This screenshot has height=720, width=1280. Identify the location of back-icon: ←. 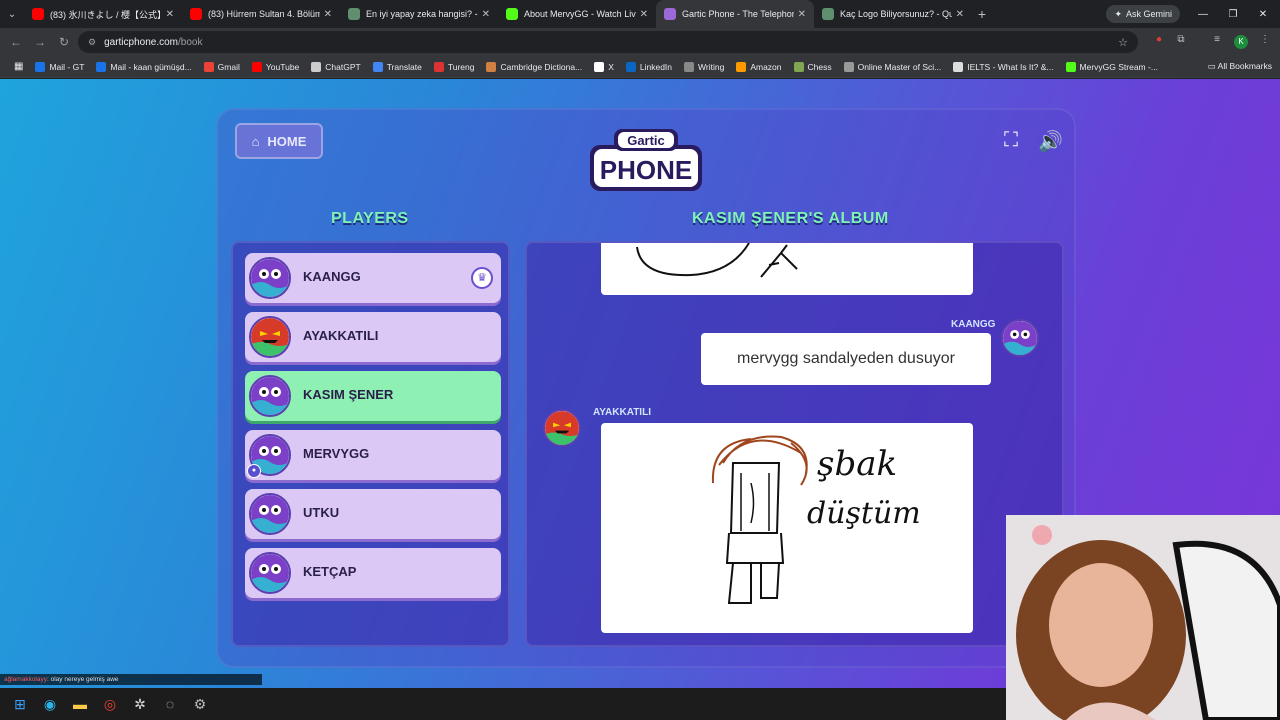
(16, 42).